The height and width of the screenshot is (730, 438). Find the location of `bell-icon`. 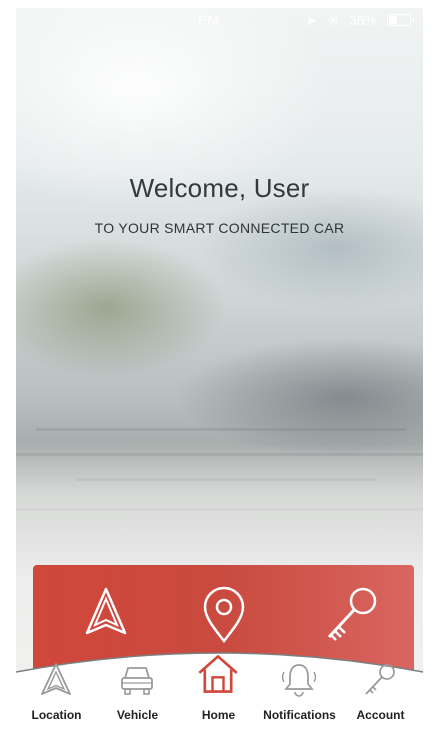

bell-icon is located at coordinates (299, 680).